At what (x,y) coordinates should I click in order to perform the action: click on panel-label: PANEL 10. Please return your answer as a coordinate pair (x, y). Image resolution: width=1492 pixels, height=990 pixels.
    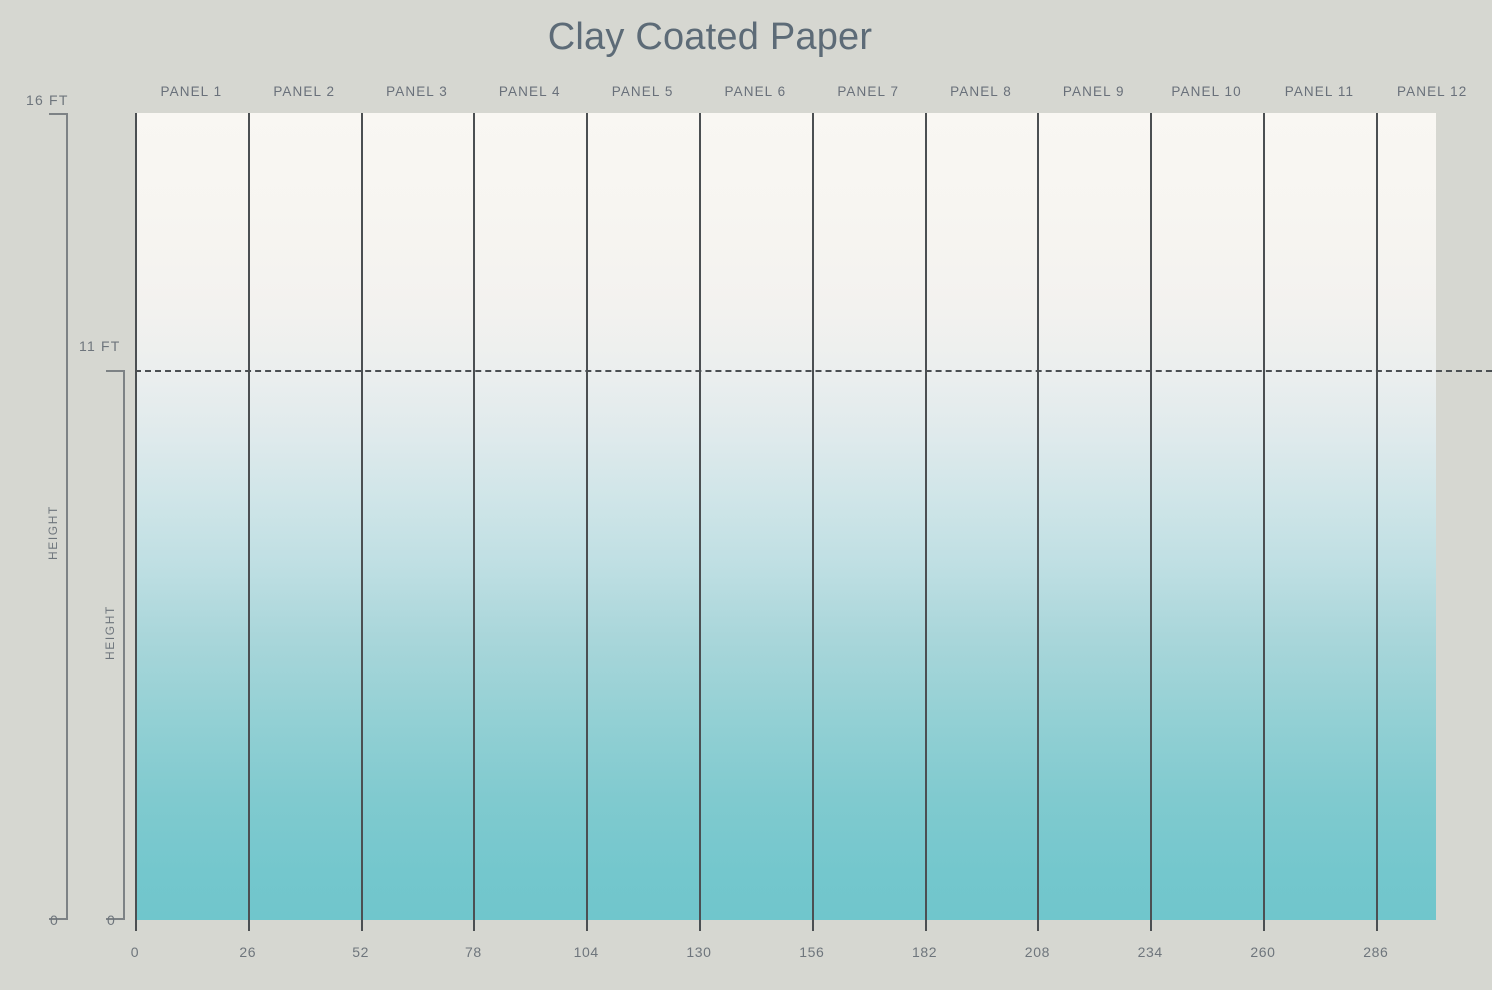
    Looking at the image, I should click on (1206, 91).